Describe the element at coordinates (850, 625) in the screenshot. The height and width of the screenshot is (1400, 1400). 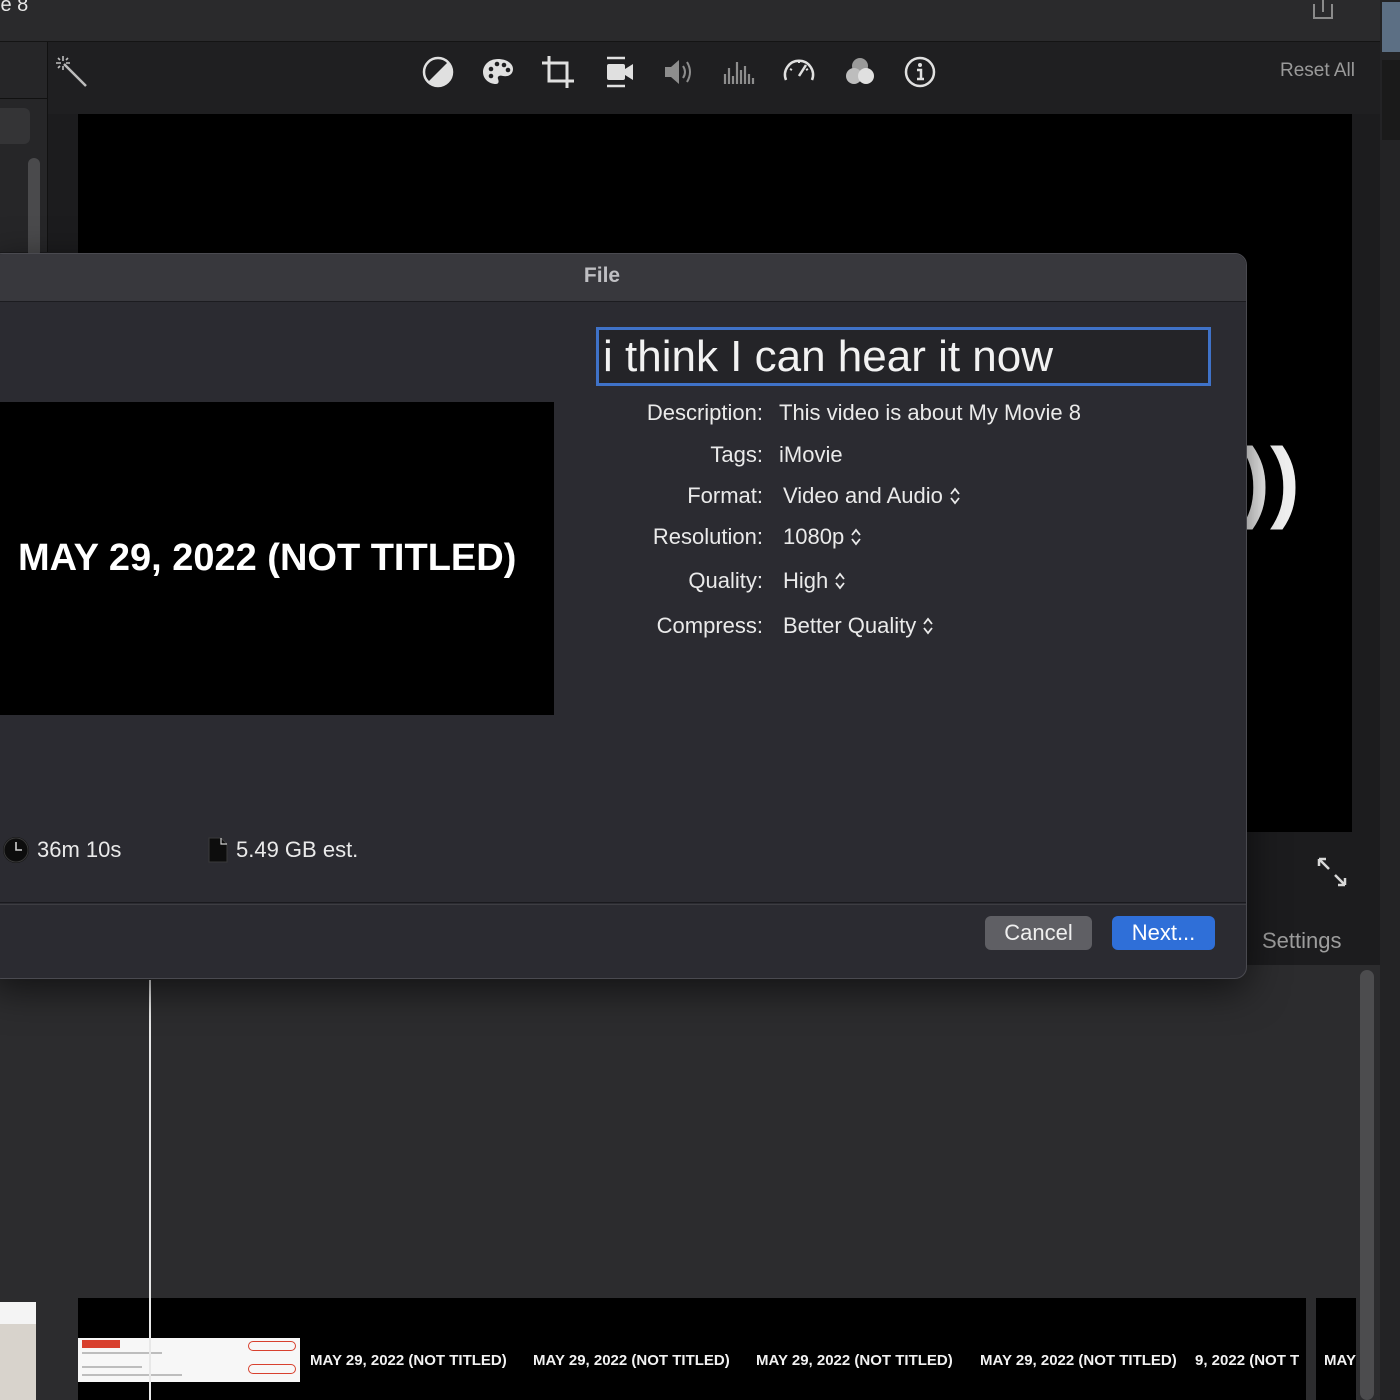
I see `compress-select-value: Better Quality` at that location.